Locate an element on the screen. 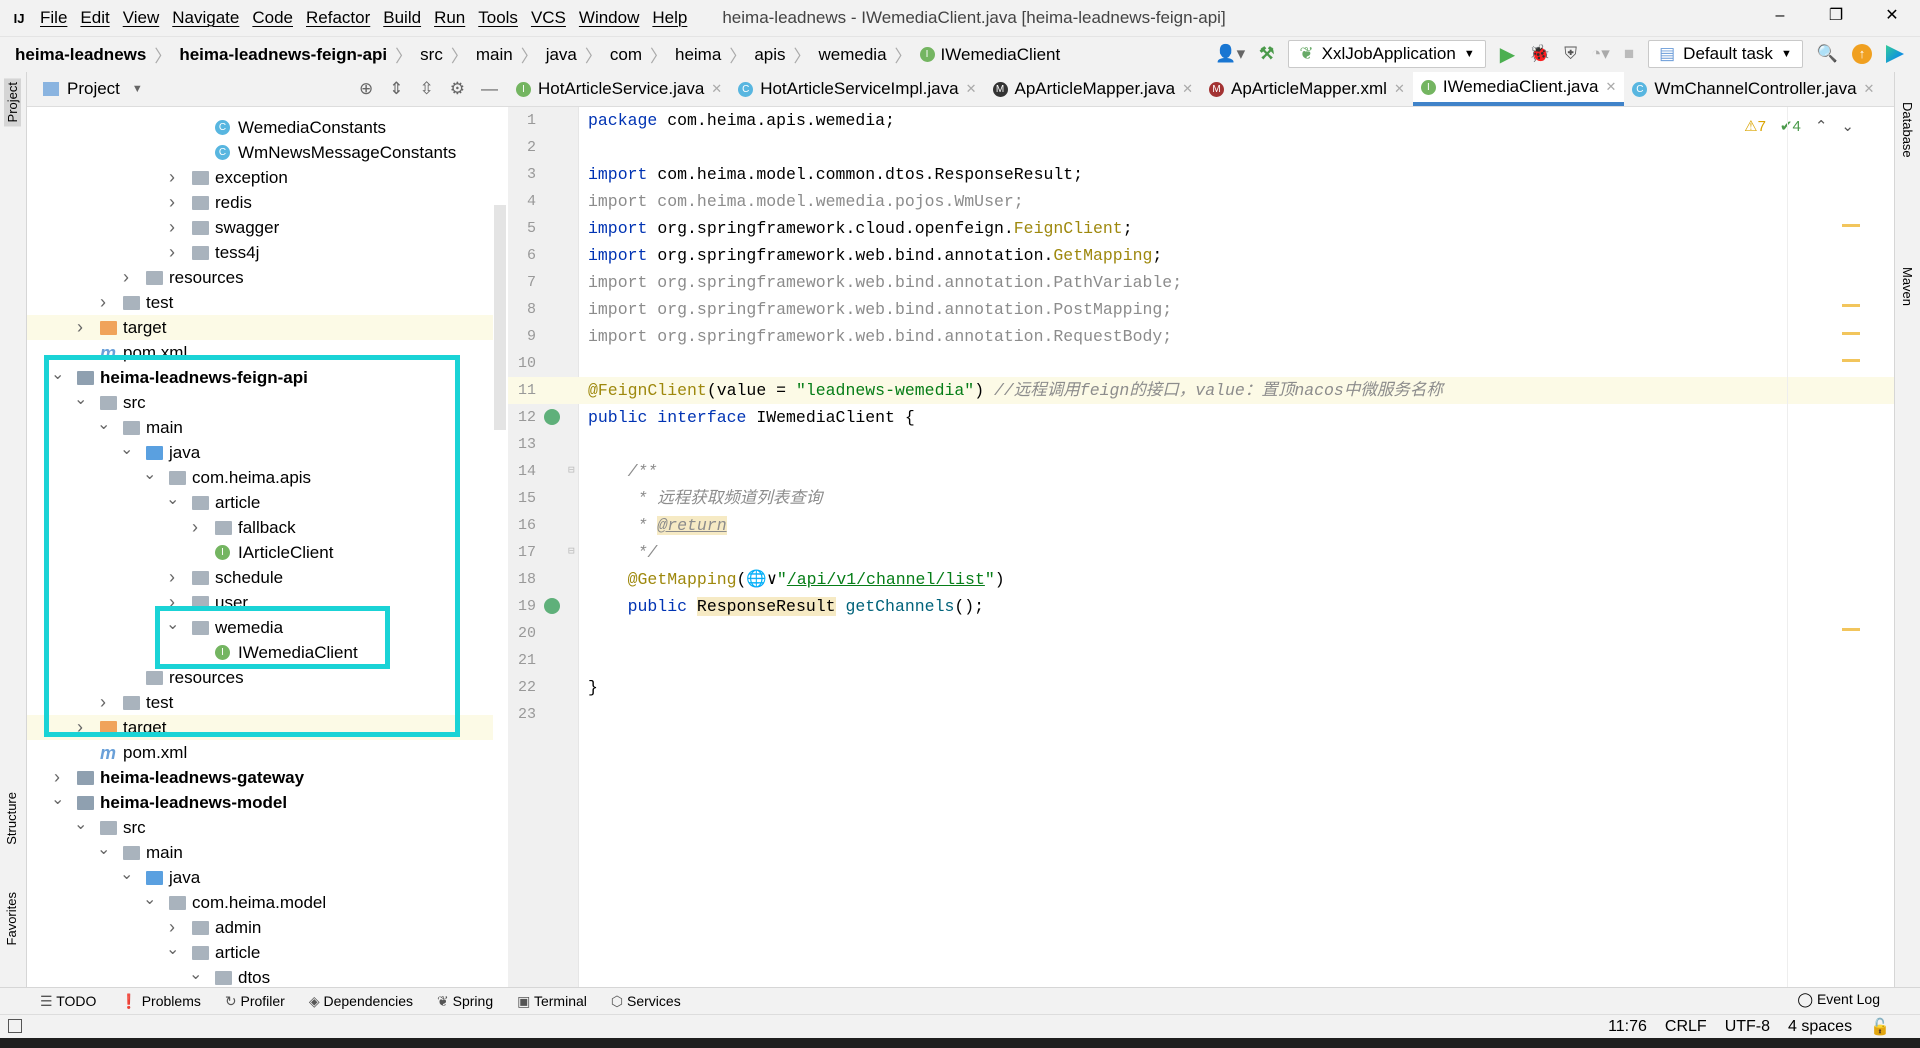 The height and width of the screenshot is (1048, 1920). tree-item: m pom.xml is located at coordinates (260, 752).